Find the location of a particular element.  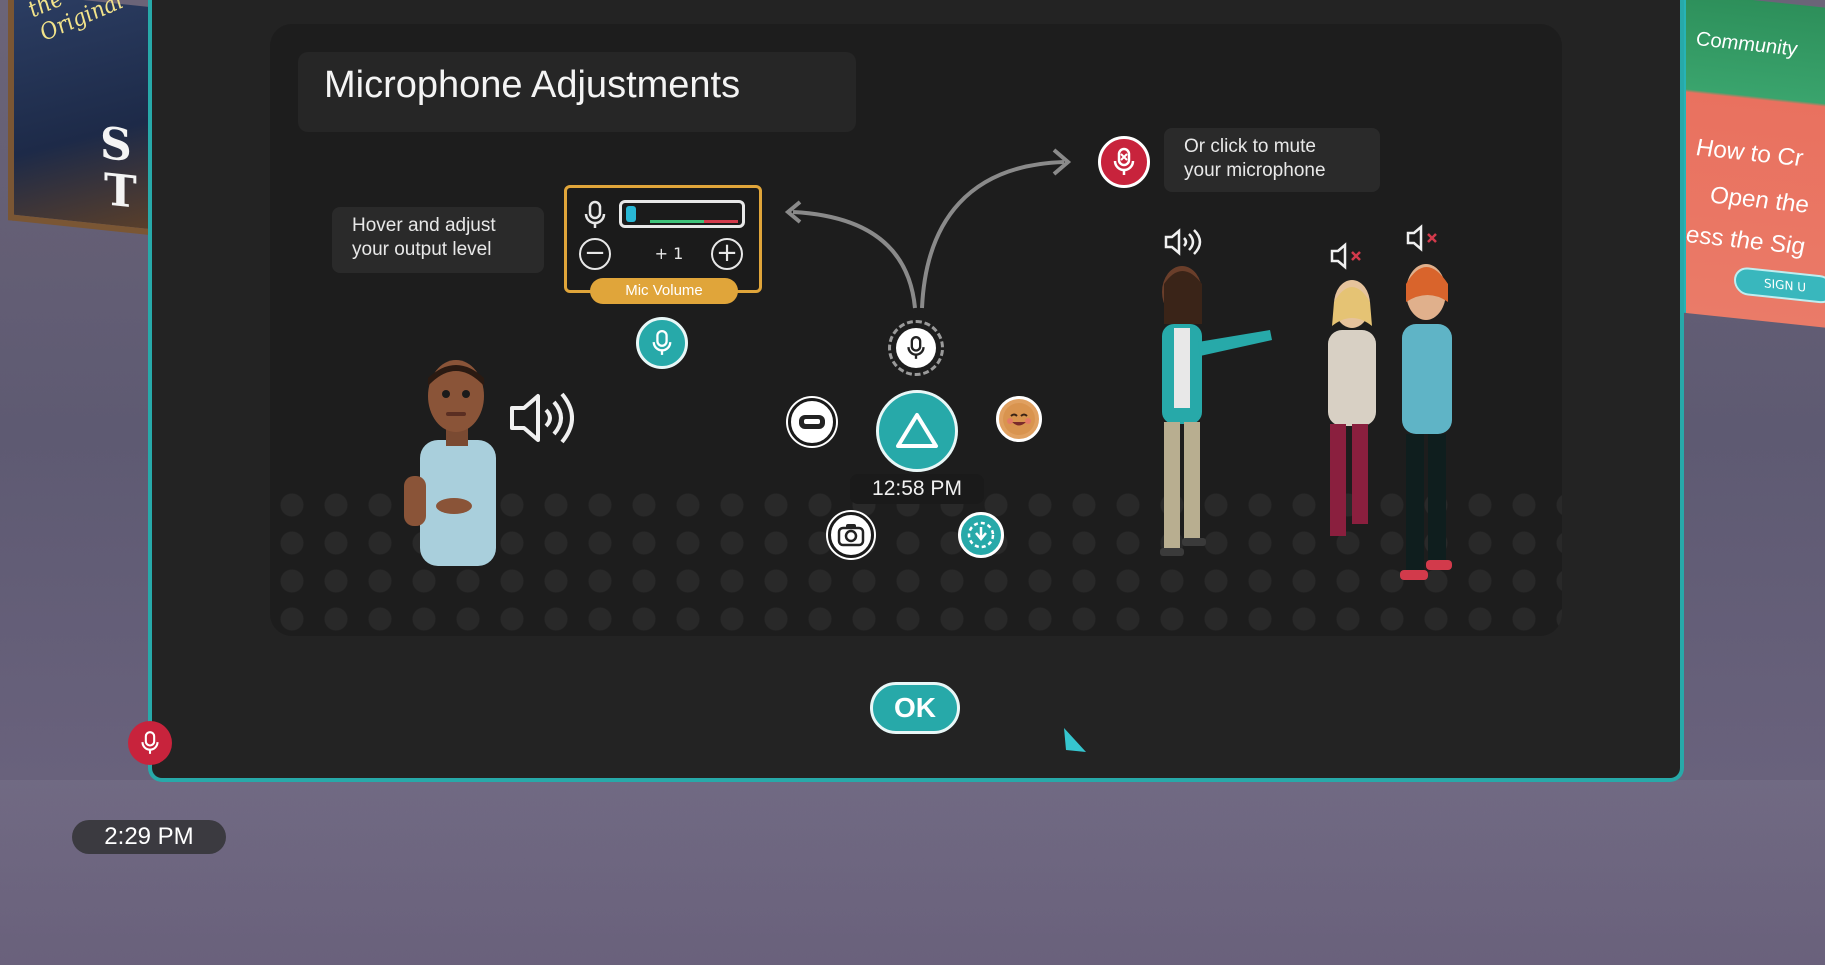

home-menu-button is located at coordinates (917, 431).